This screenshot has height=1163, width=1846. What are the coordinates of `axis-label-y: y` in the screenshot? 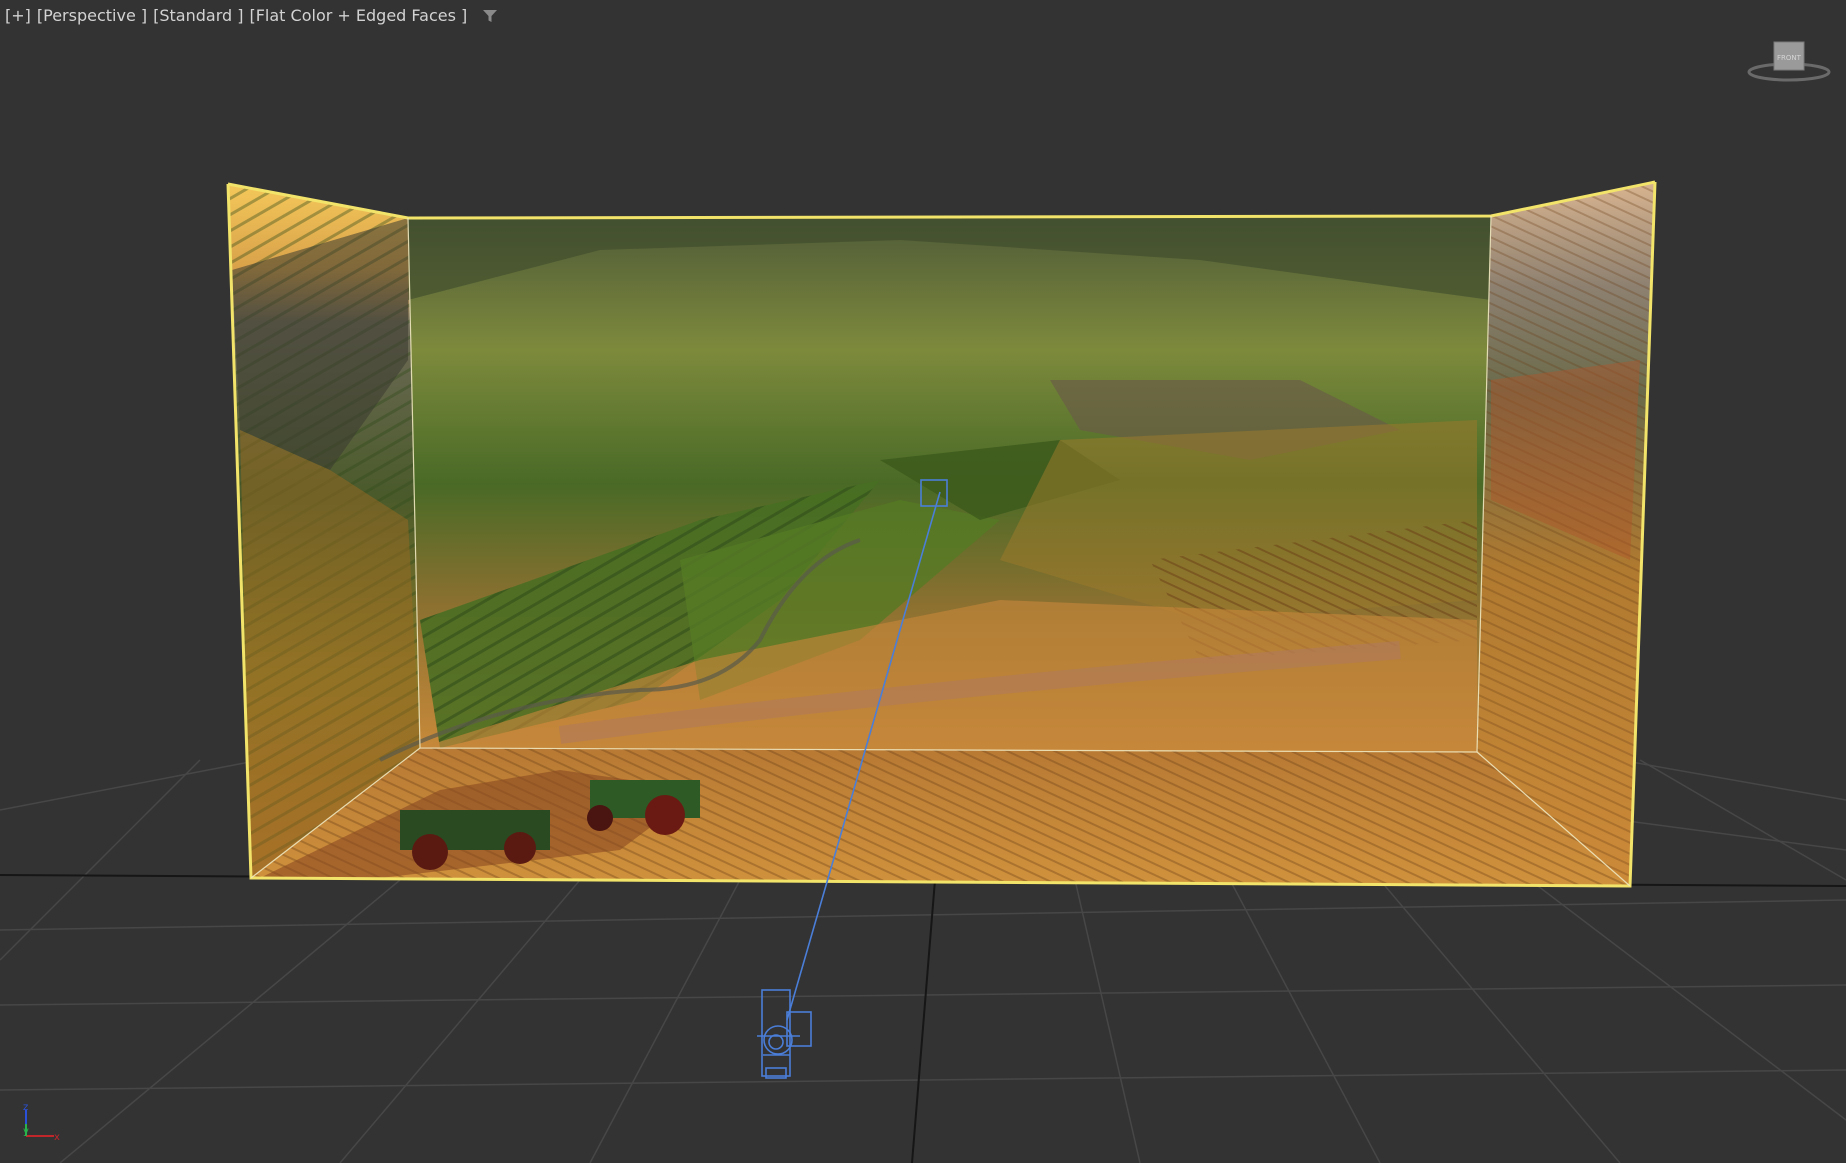 It's located at (26, 1131).